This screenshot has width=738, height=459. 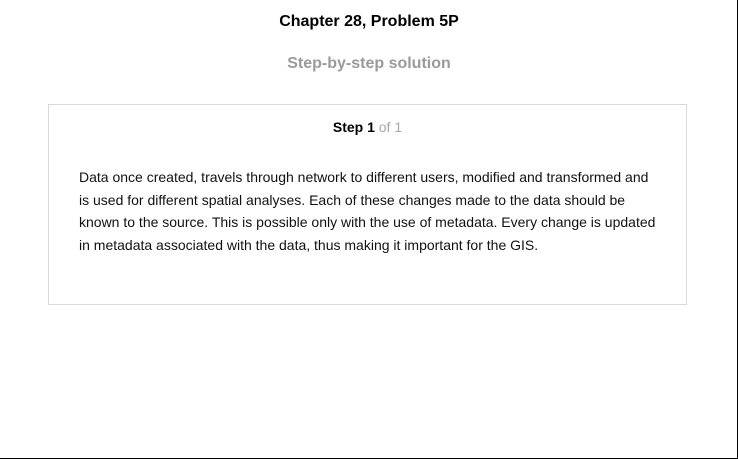 I want to click on step-label: Step 1, so click(x=353, y=127).